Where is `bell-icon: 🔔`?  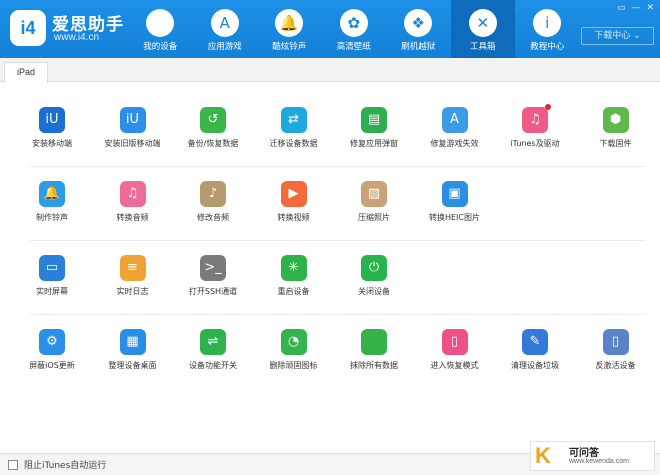
bell-icon: 🔔 is located at coordinates (289, 23).